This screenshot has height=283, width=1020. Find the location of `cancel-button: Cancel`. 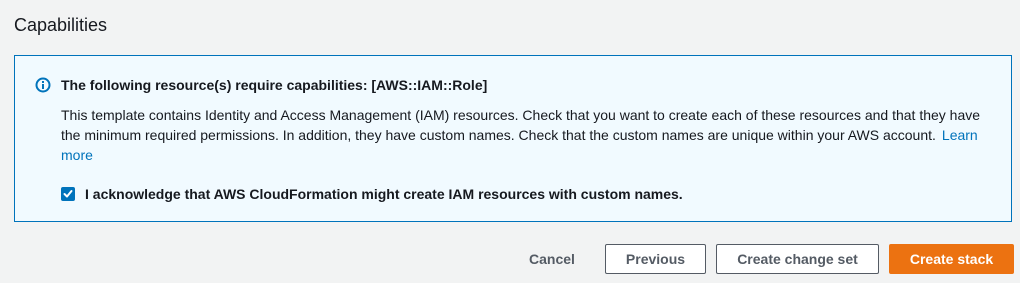

cancel-button: Cancel is located at coordinates (552, 259).